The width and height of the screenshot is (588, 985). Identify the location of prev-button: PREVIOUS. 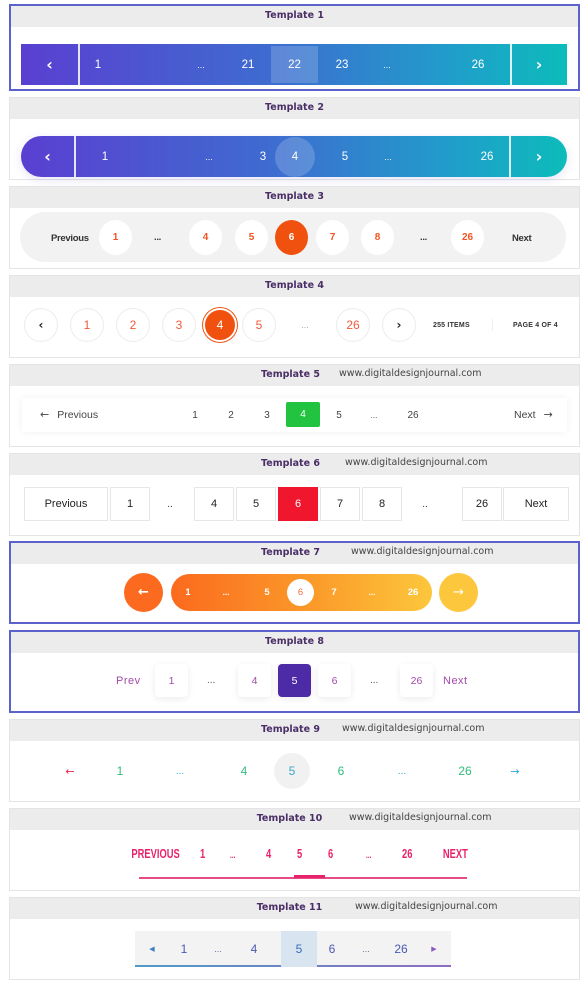
(155, 853).